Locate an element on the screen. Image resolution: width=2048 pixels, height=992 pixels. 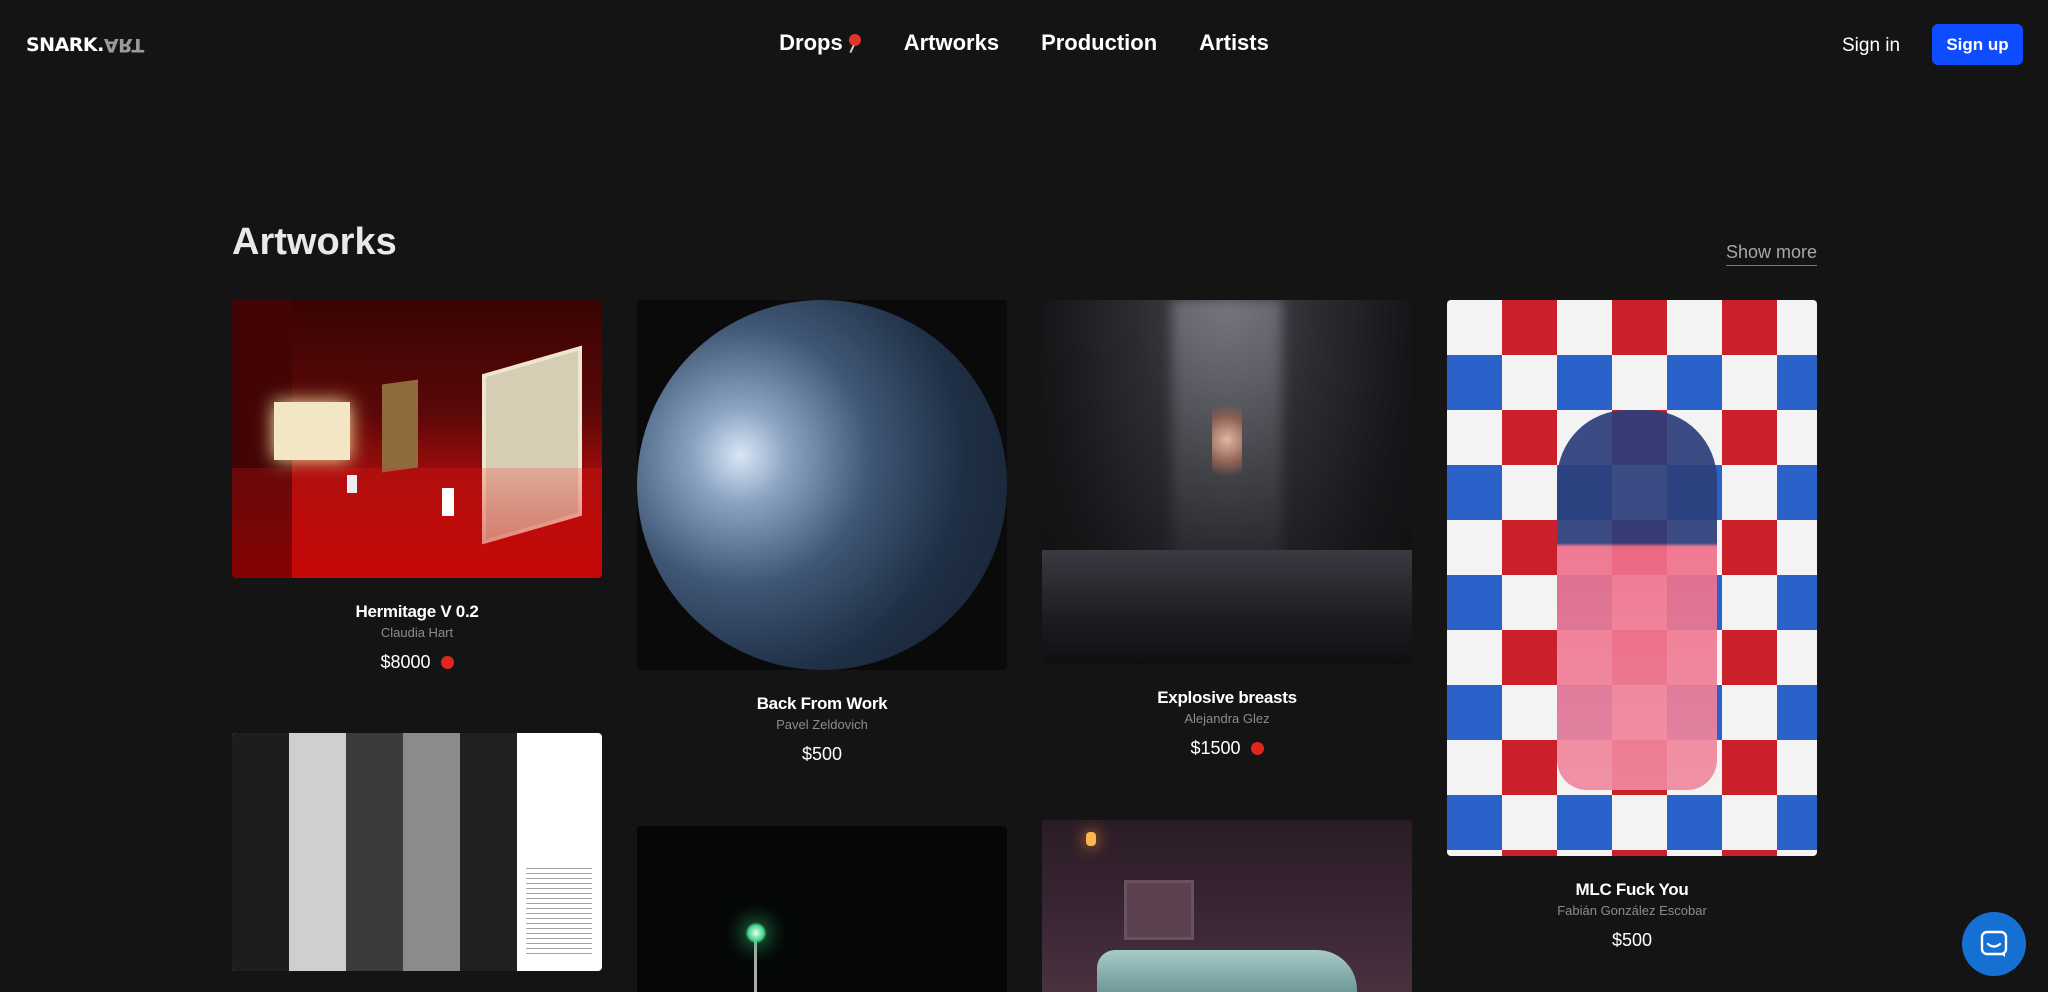
artwork-artist: Alejandra Glez is located at coordinates (1227, 718).